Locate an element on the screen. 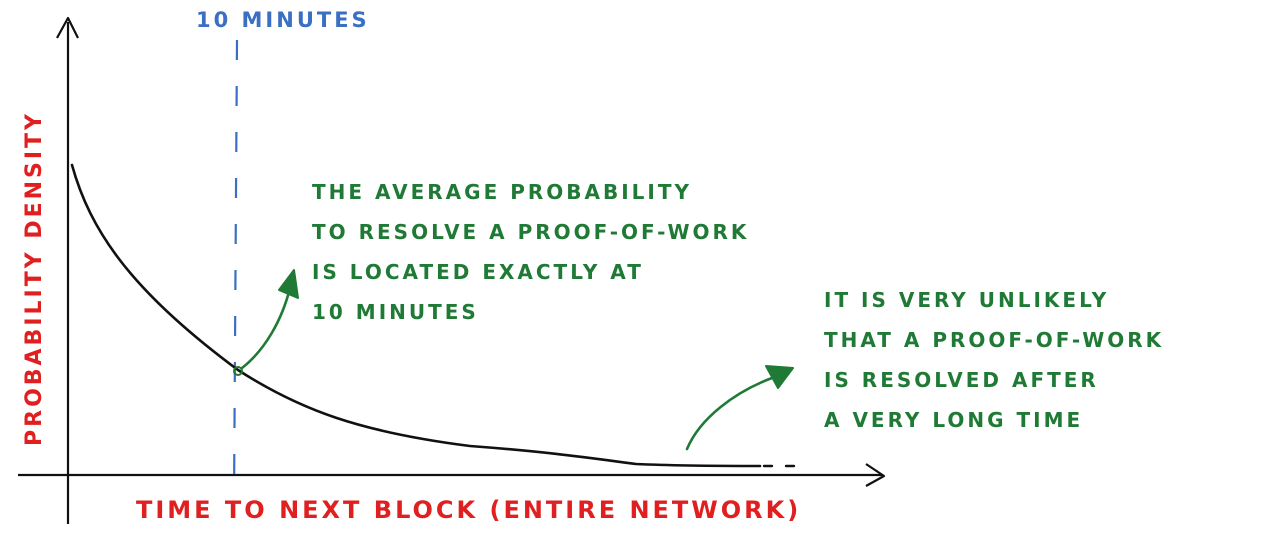  right-annotation-line: THAT A PROOF-OF-WORK is located at coordinates (994, 340).